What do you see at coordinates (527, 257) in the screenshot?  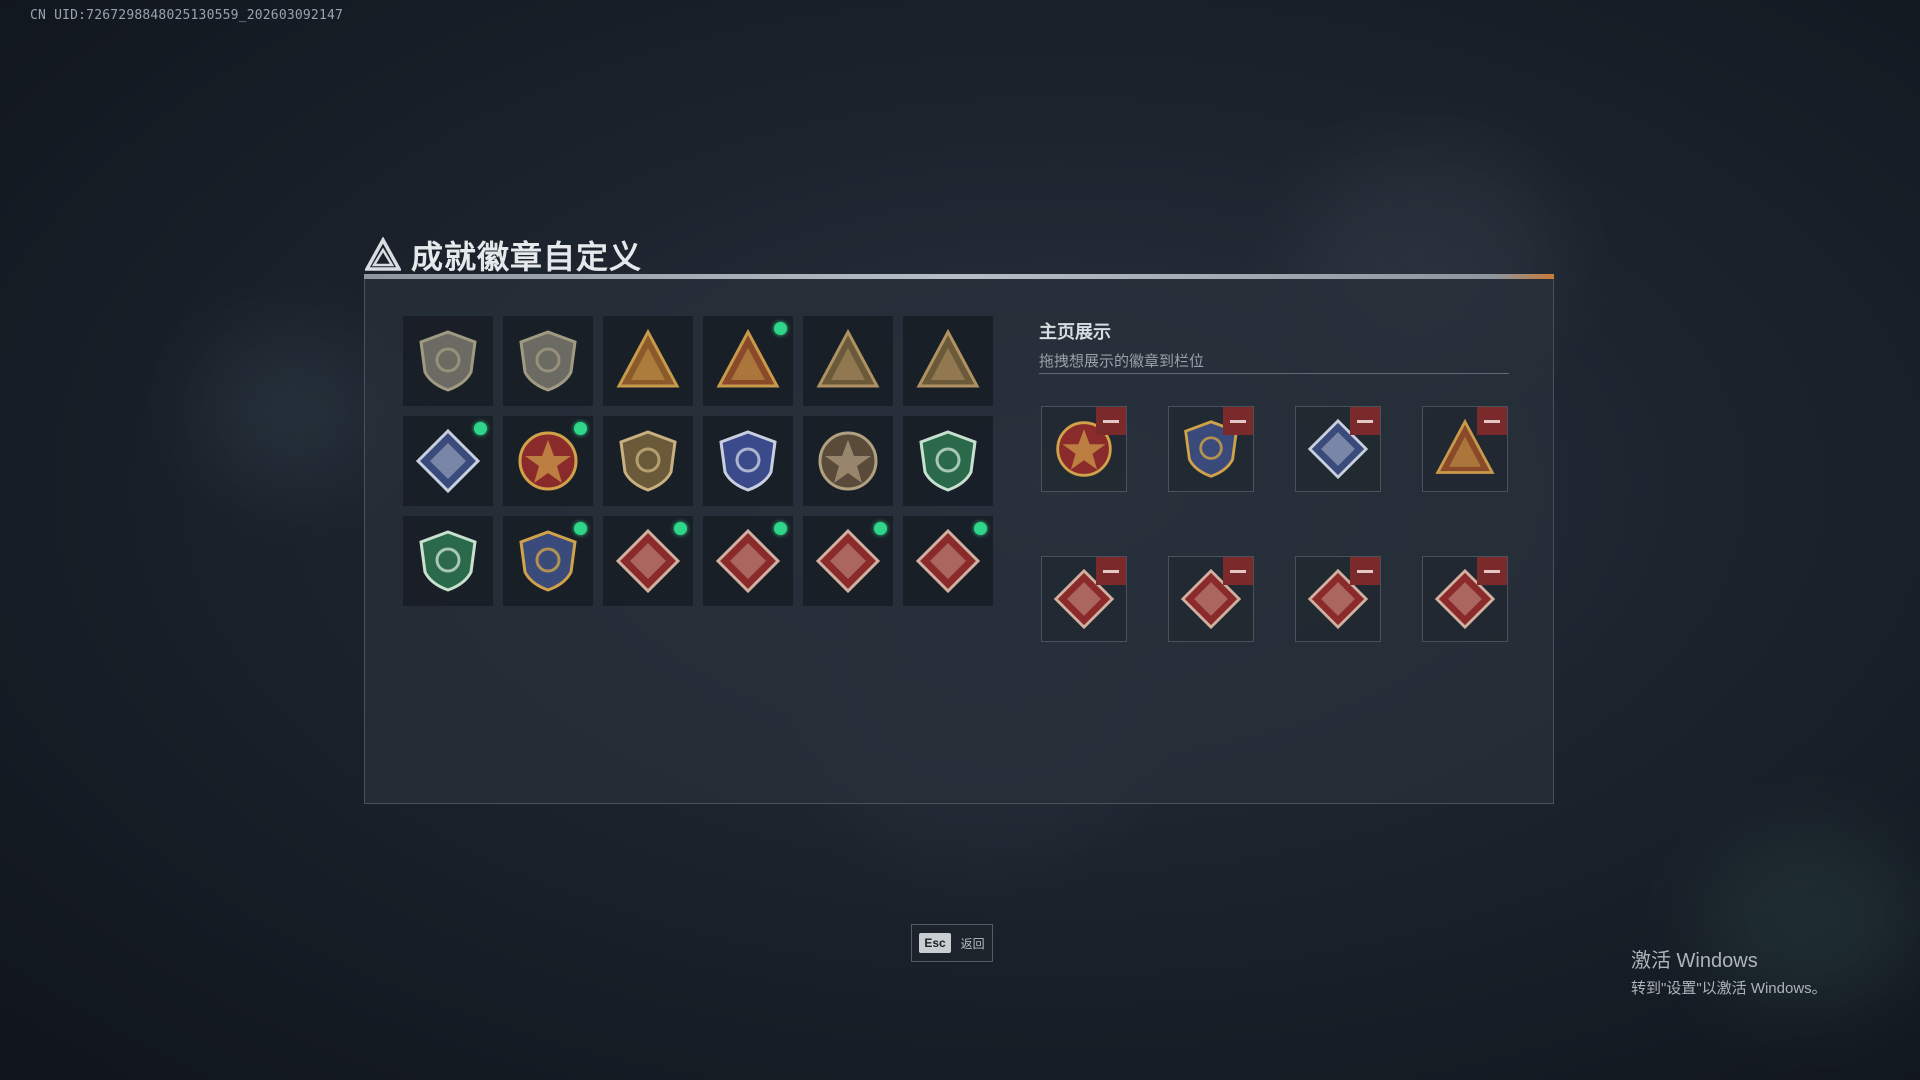 I see `page-title: 成就徽章自定义` at bounding box center [527, 257].